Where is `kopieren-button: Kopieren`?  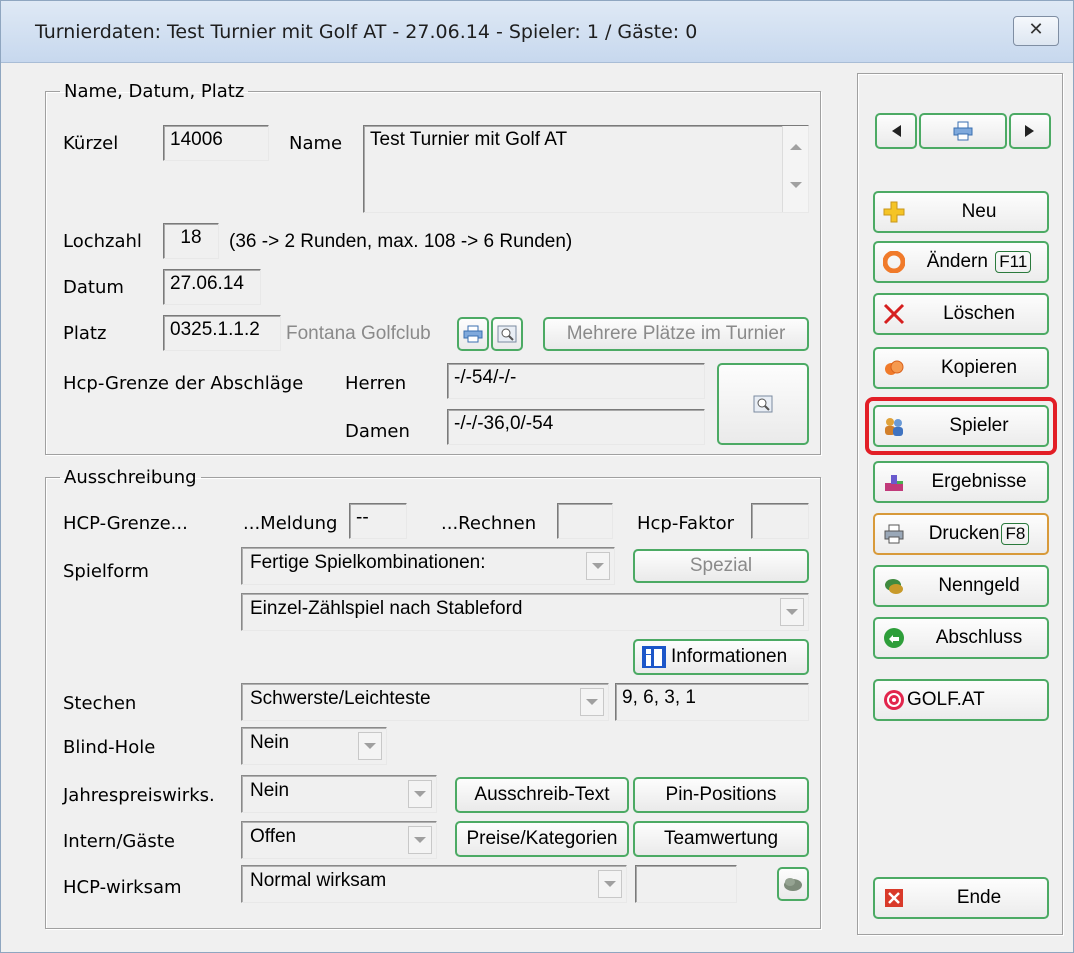
kopieren-button: Kopieren is located at coordinates (961, 368).